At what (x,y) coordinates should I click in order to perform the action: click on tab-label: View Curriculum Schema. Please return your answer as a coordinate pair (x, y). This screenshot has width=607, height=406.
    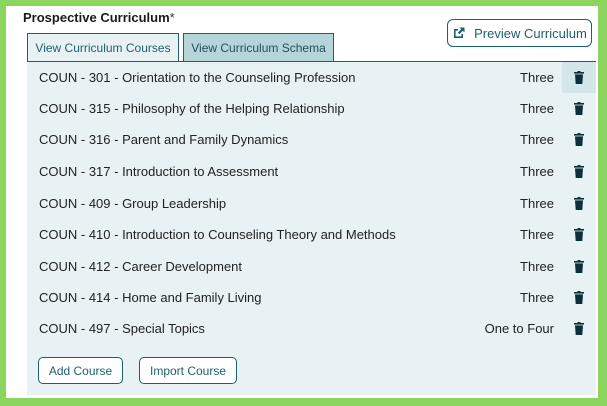
    Looking at the image, I should click on (258, 48).